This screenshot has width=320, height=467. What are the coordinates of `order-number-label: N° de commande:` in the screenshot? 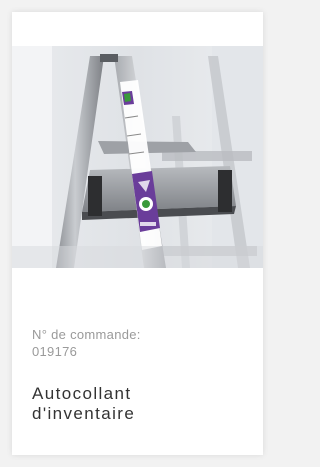 It's located at (86, 334).